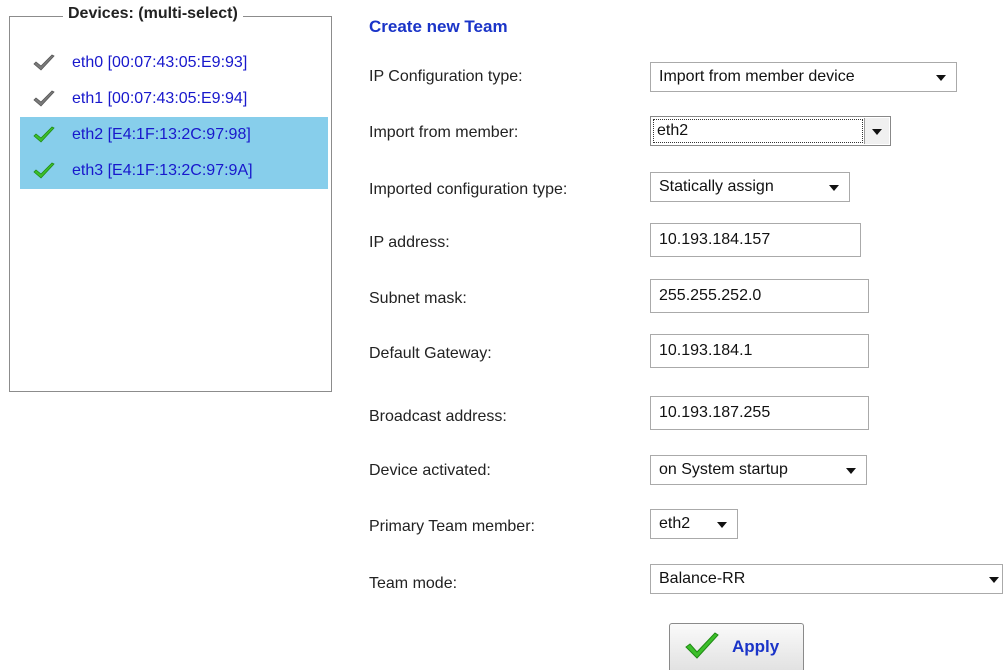  I want to click on import-from-member-label: Import from member:, so click(444, 132).